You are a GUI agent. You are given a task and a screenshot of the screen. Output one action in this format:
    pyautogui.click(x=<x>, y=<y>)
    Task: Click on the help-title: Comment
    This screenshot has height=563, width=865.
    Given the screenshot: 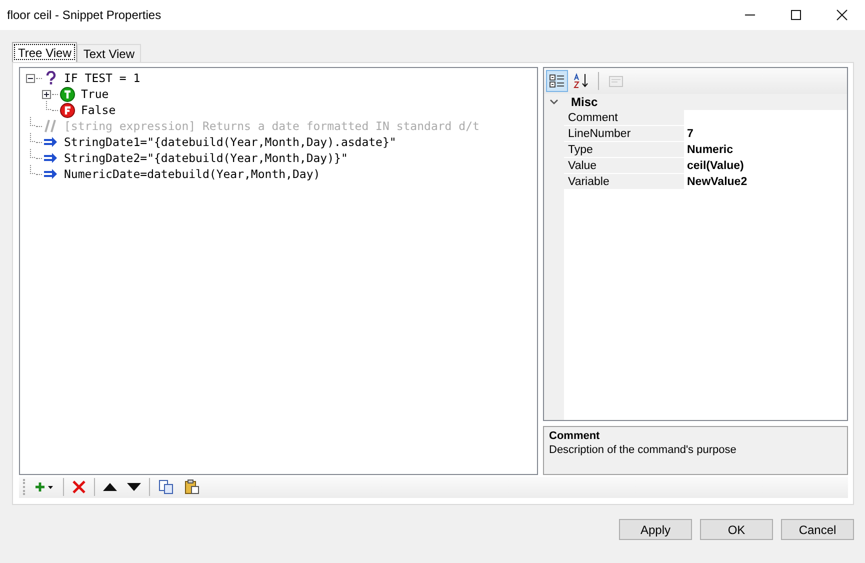 What is the action you would take?
    pyautogui.click(x=575, y=436)
    